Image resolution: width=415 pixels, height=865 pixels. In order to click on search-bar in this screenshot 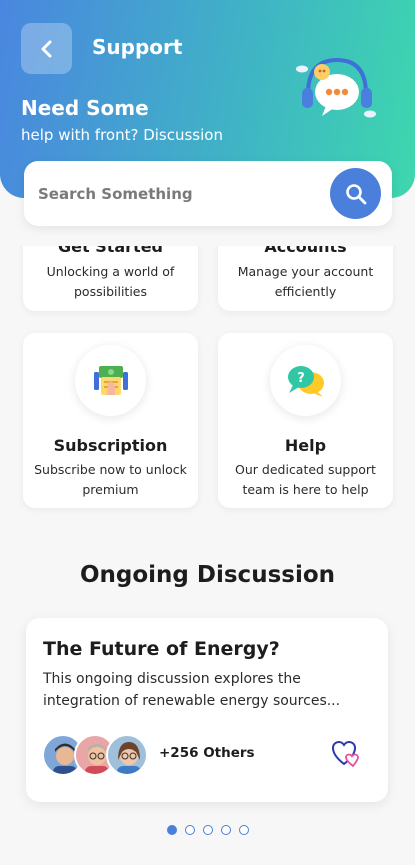, I will do `click(208, 193)`.